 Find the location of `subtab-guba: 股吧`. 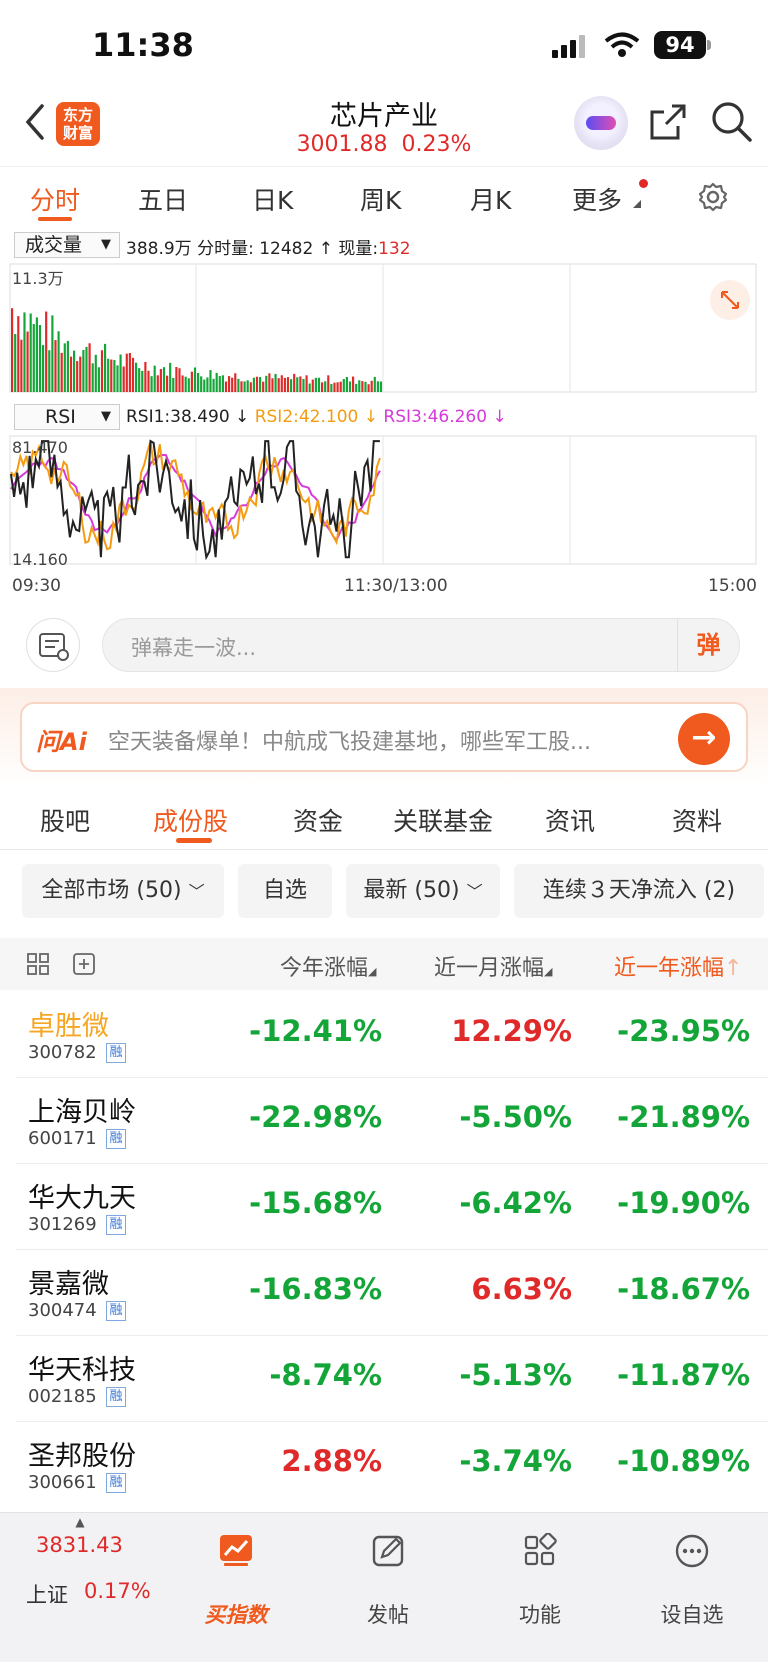

subtab-guba: 股吧 is located at coordinates (65, 820).